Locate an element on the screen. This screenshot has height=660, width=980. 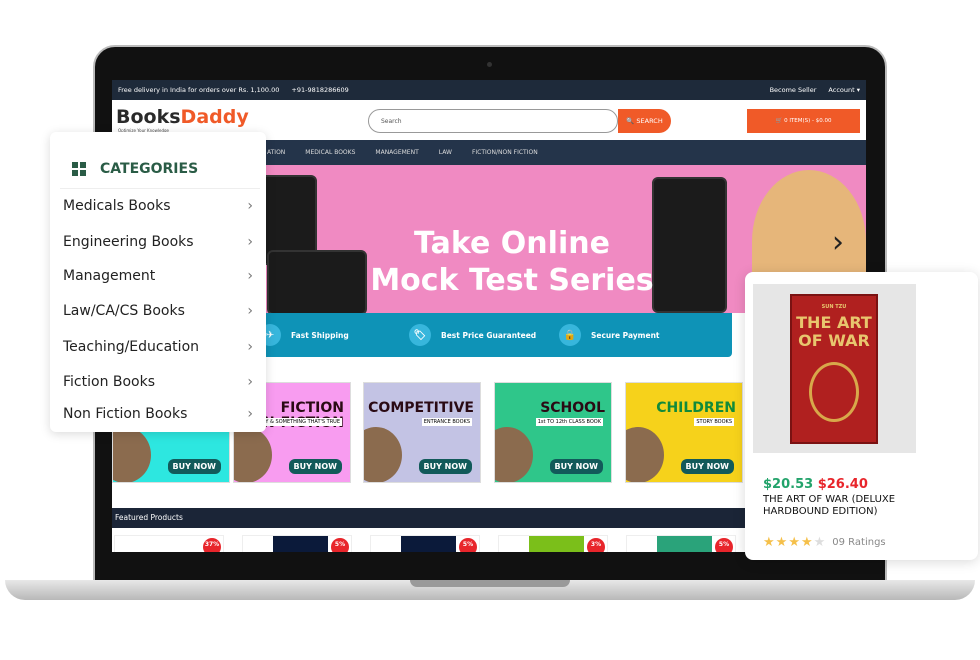
book-cover: SUN TZU THE ART OF WAR is located at coordinates (834, 369).